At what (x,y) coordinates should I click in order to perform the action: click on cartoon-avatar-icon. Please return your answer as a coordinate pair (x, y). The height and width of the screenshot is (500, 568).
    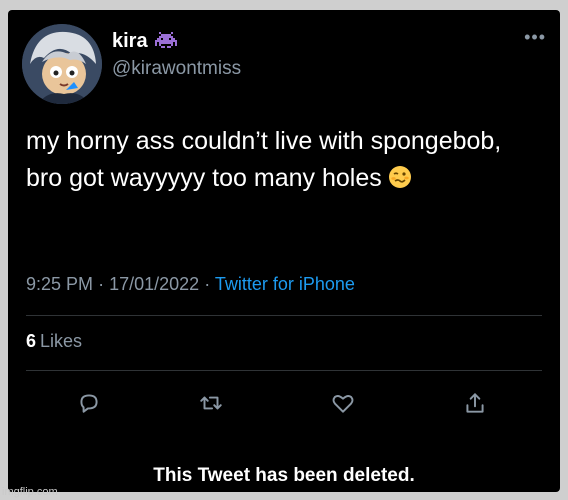
    Looking at the image, I should click on (62, 64).